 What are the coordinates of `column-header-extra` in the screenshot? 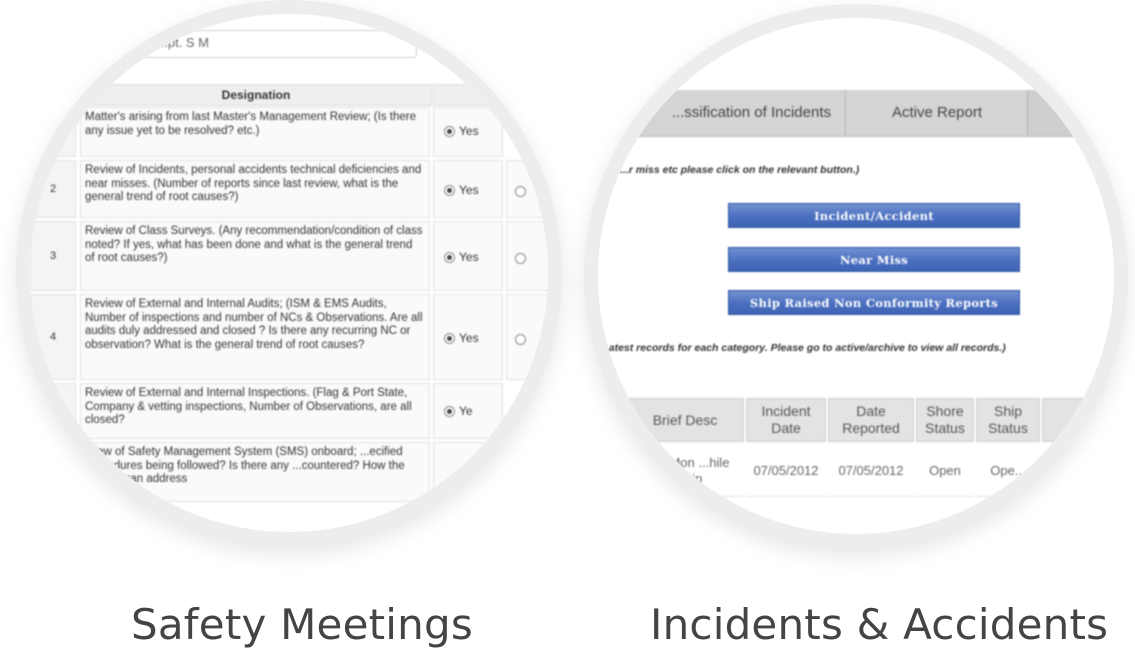 It's located at (1078, 420).